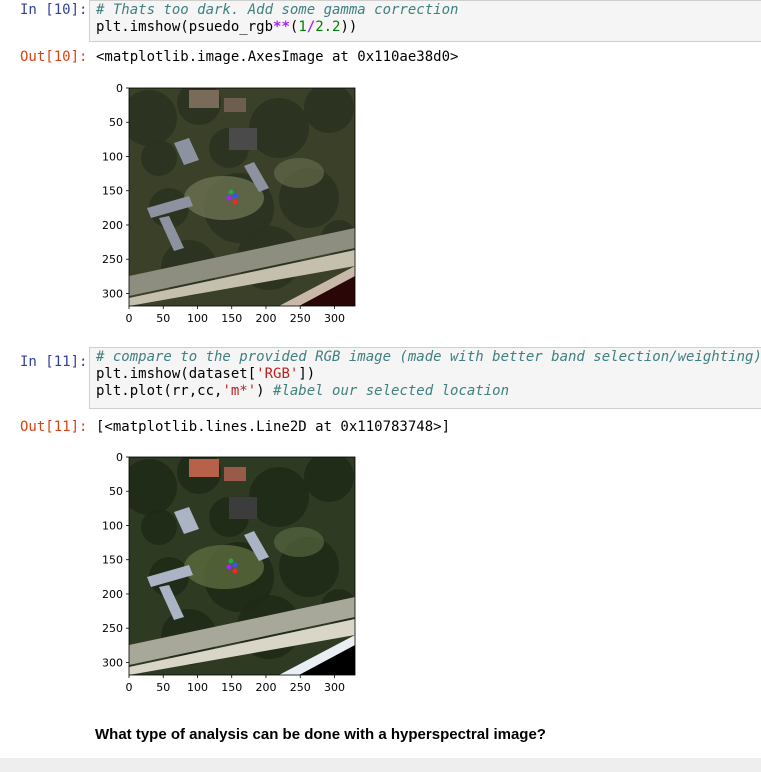 Image resolution: width=761 pixels, height=772 pixels. Describe the element at coordinates (265, 391) in the screenshot. I see `code-token: )` at that location.